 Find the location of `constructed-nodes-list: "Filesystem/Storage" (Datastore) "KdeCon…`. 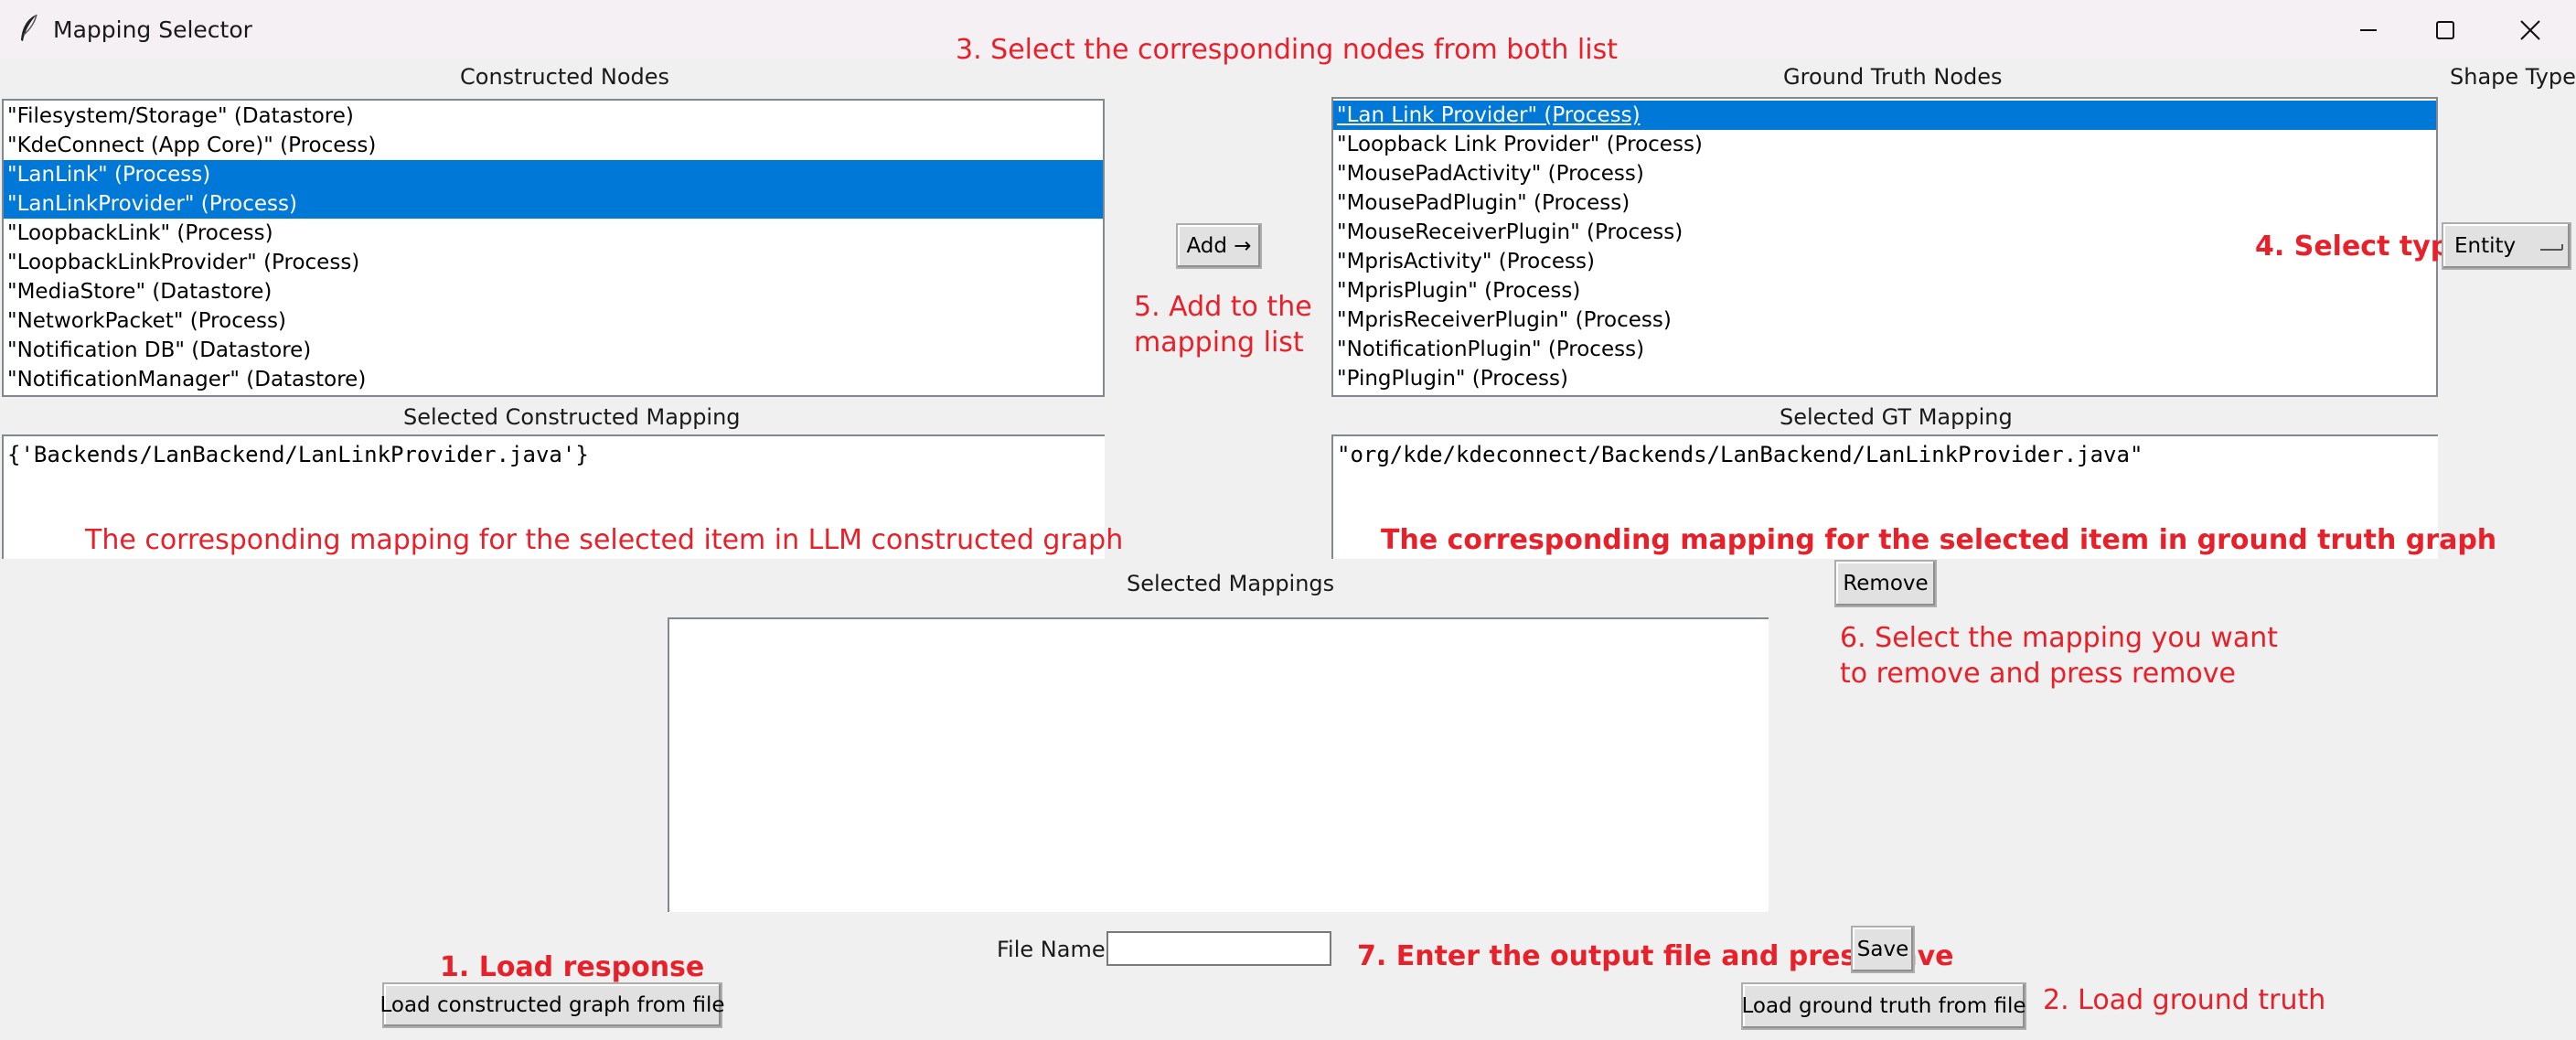

constructed-nodes-list: "Filesystem/Storage" (Datastore) "KdeCon… is located at coordinates (553, 248).